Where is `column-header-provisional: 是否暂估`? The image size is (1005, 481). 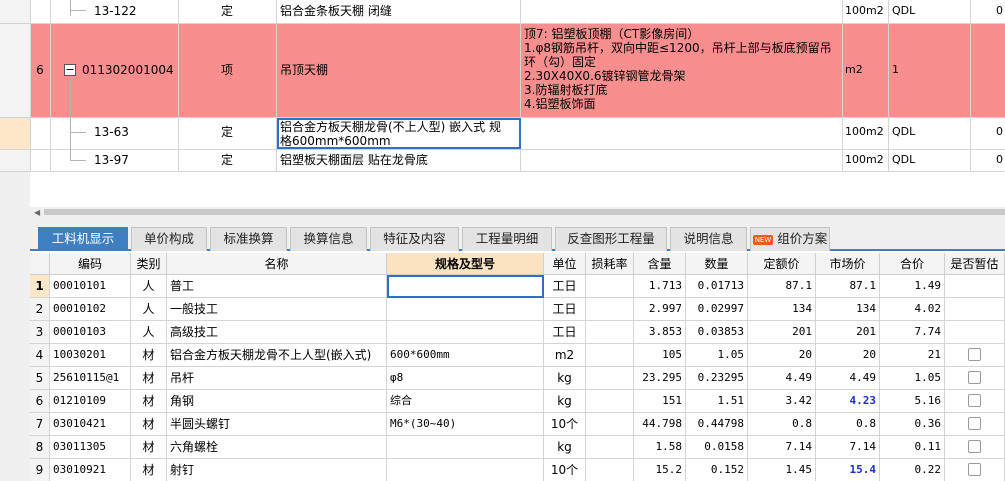
column-header-provisional: 是否暂估 is located at coordinates (975, 264).